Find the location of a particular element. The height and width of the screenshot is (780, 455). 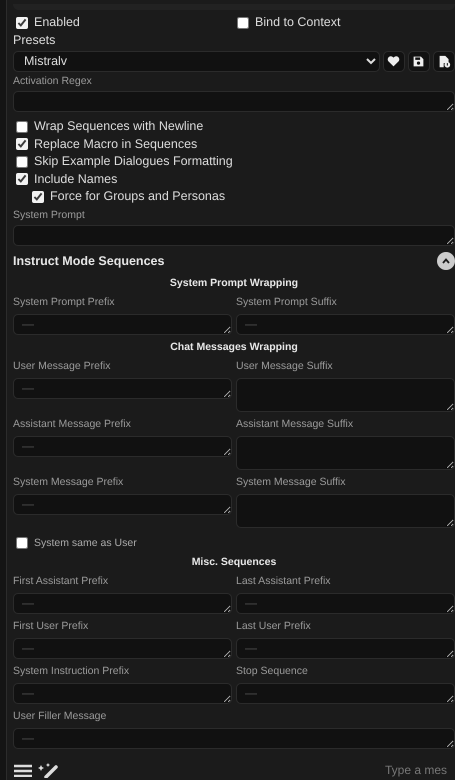

checkbox-label: Force for Groups and Personas is located at coordinates (138, 197).